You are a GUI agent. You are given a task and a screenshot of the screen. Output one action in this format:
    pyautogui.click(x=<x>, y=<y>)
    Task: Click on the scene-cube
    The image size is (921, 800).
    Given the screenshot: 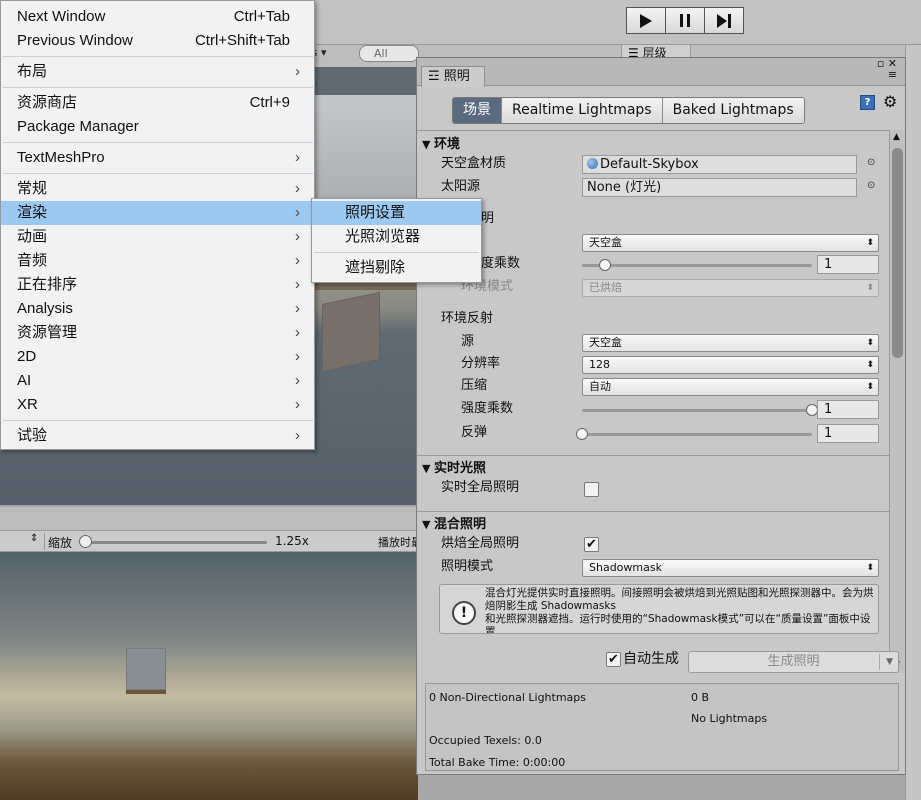 What is the action you would take?
    pyautogui.click(x=351, y=332)
    